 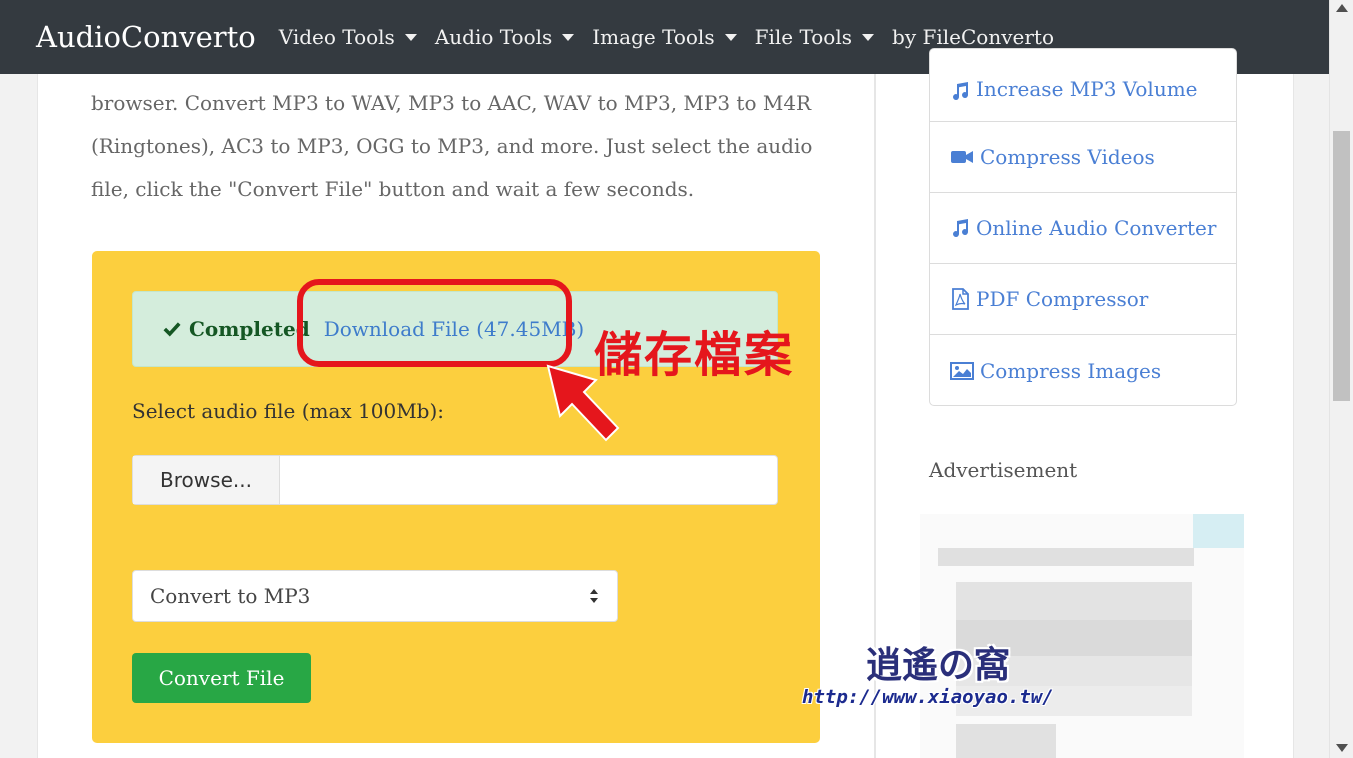 I want to click on watermark-url: http://www.xiaoyao.tw/, so click(x=928, y=697).